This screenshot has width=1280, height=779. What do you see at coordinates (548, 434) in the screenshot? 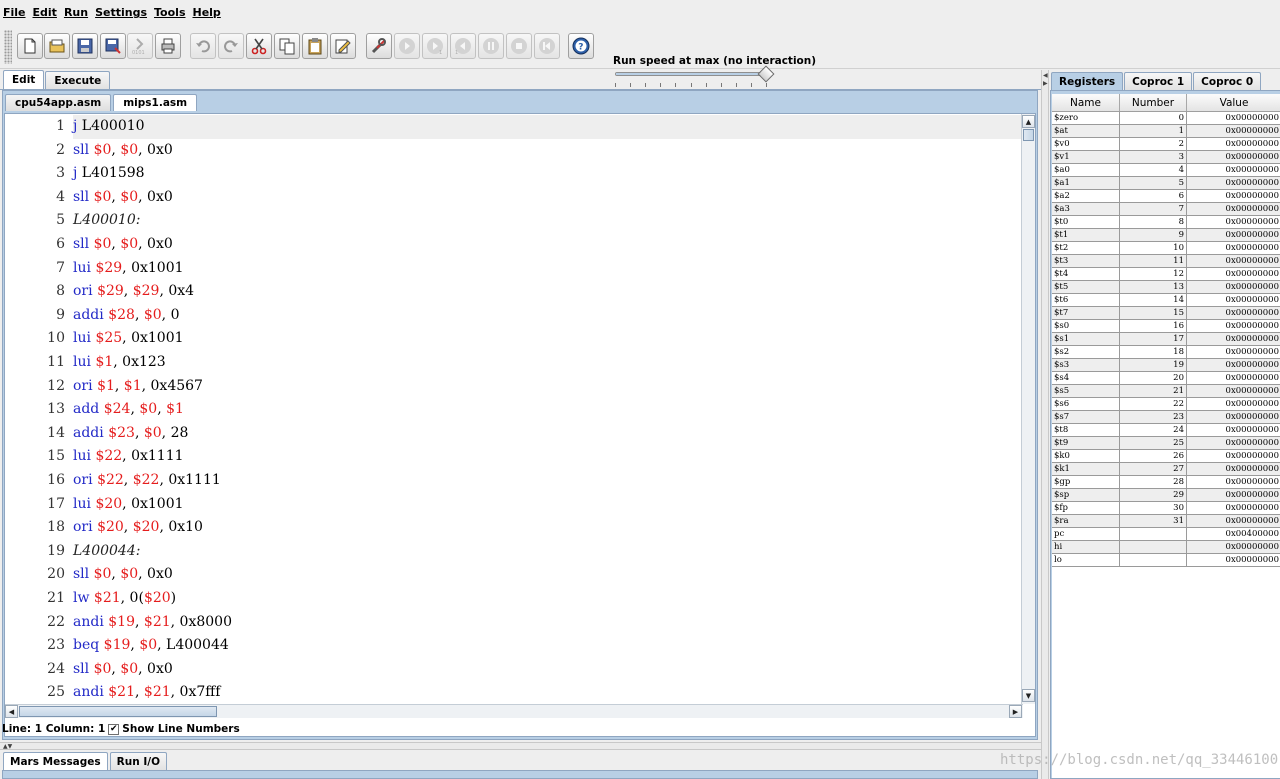
I see `code-line: addi $23, $0, 28` at bounding box center [548, 434].